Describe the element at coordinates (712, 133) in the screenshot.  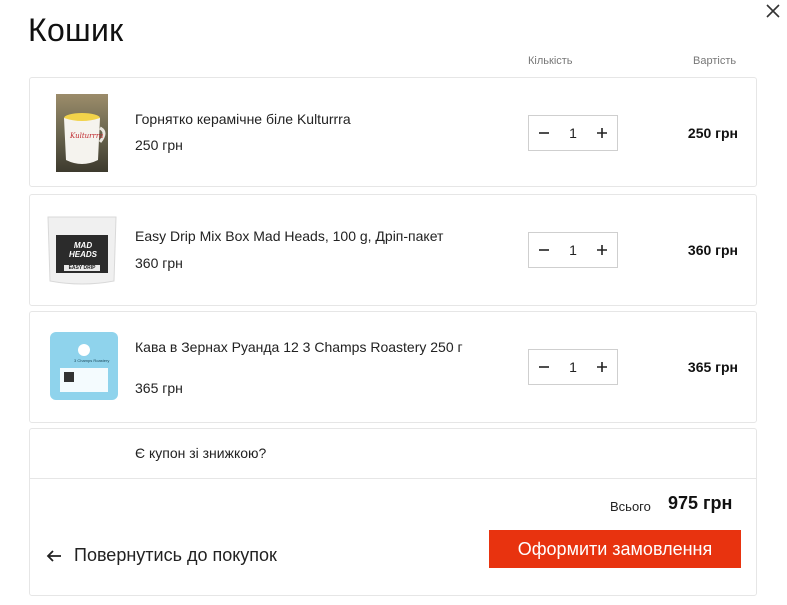
I see `line-total: 250 грн` at that location.